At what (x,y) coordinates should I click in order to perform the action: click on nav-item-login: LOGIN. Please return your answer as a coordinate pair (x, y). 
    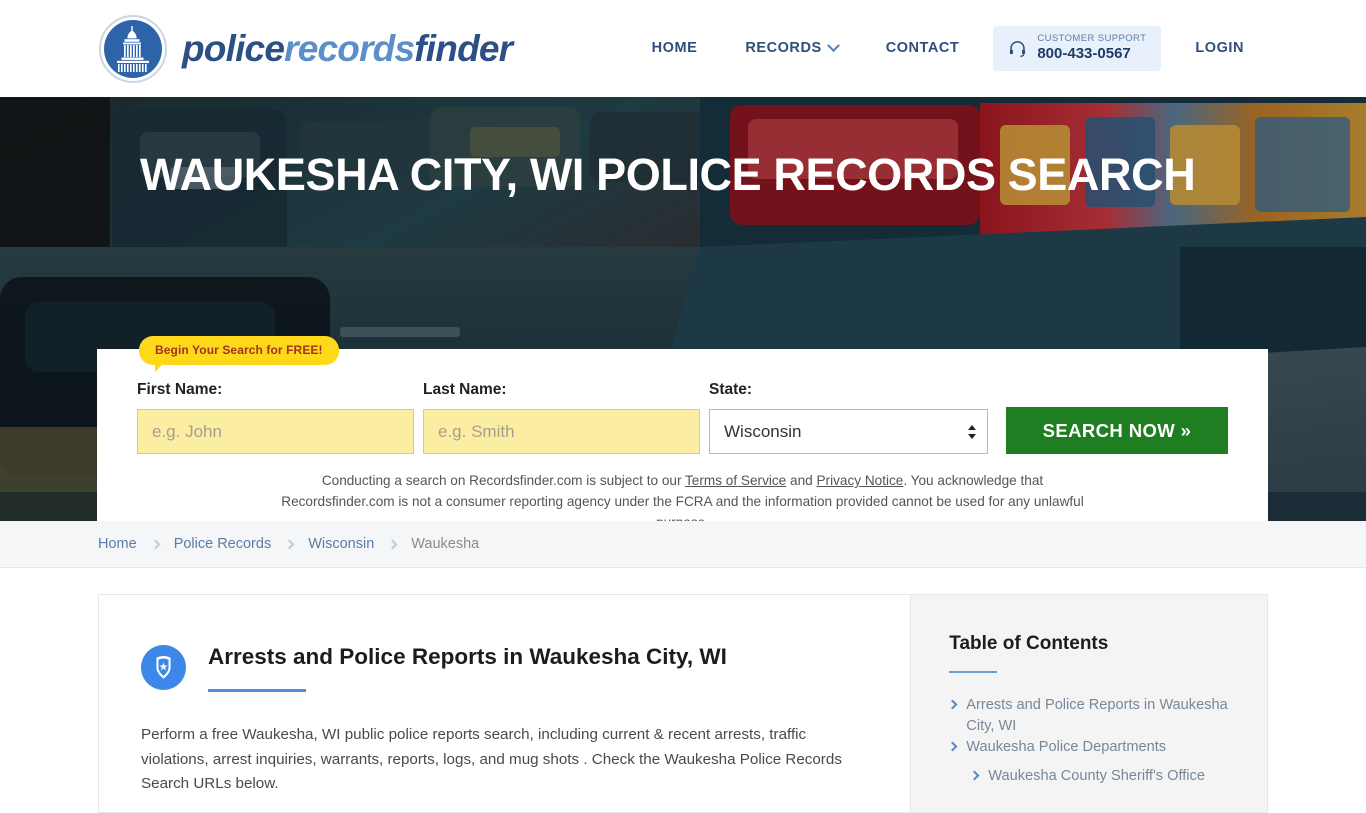
    Looking at the image, I should click on (1219, 48).